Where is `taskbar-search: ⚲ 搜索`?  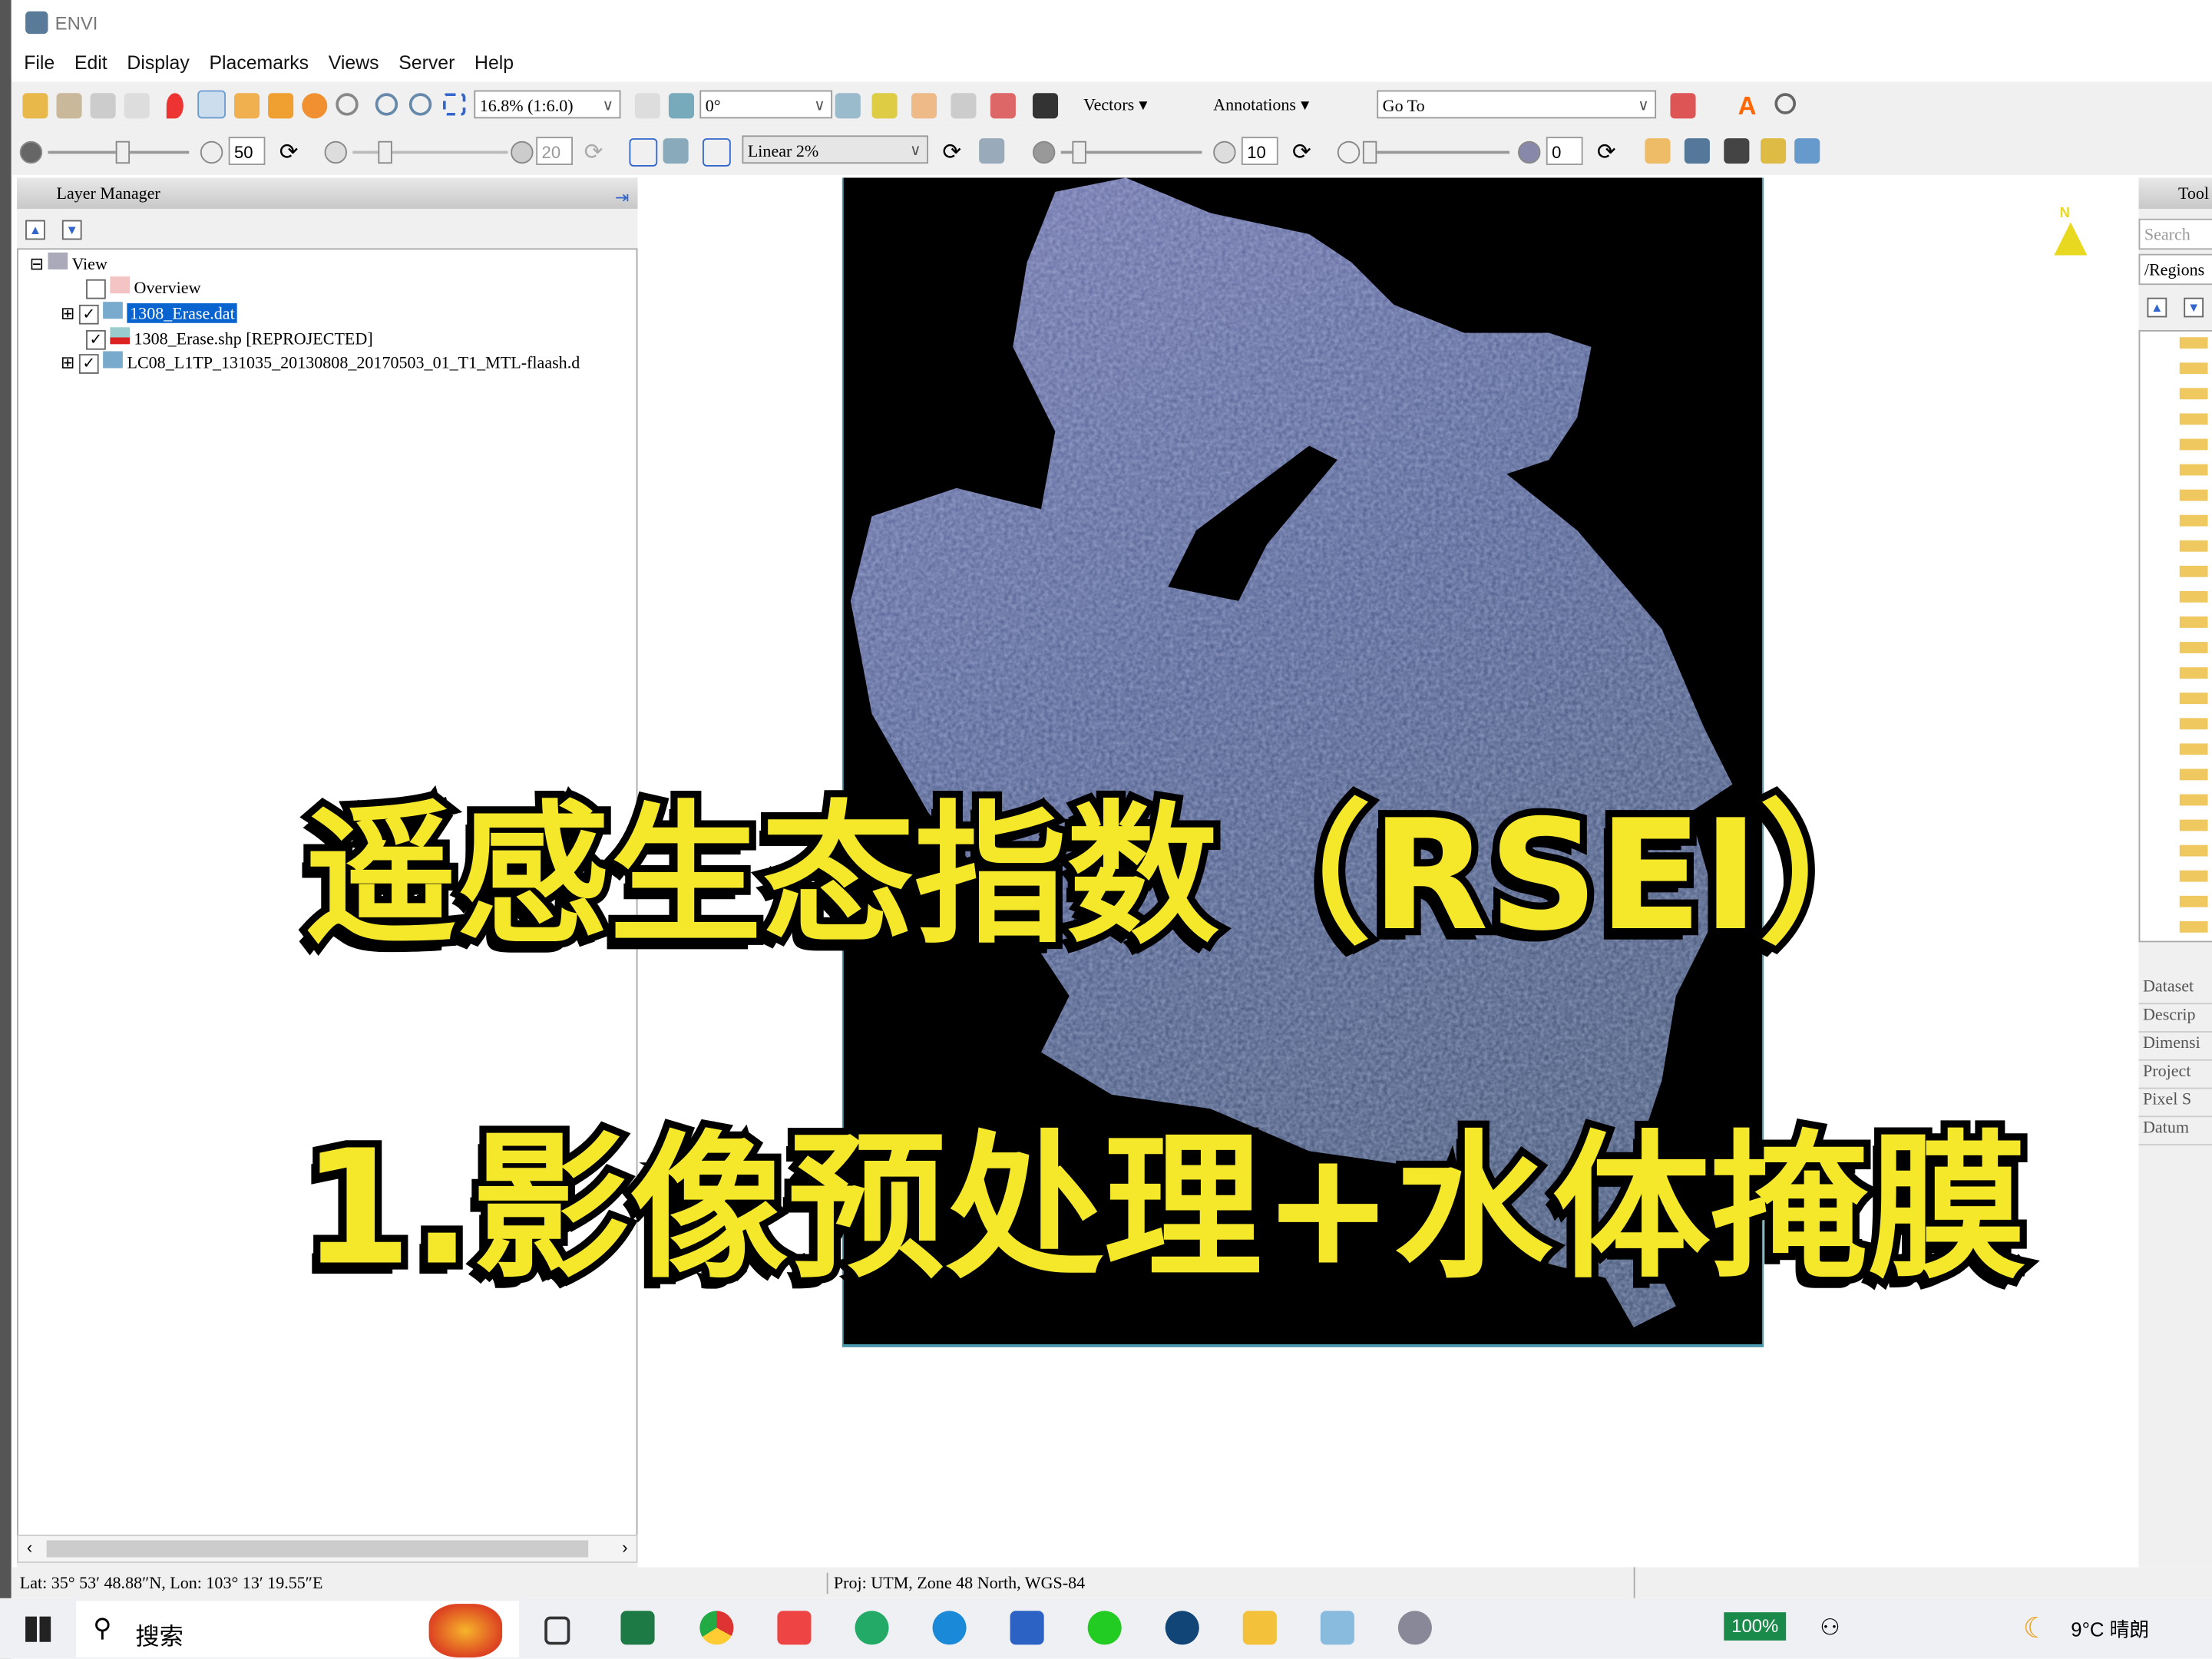 taskbar-search: ⚲ 搜索 is located at coordinates (298, 1629).